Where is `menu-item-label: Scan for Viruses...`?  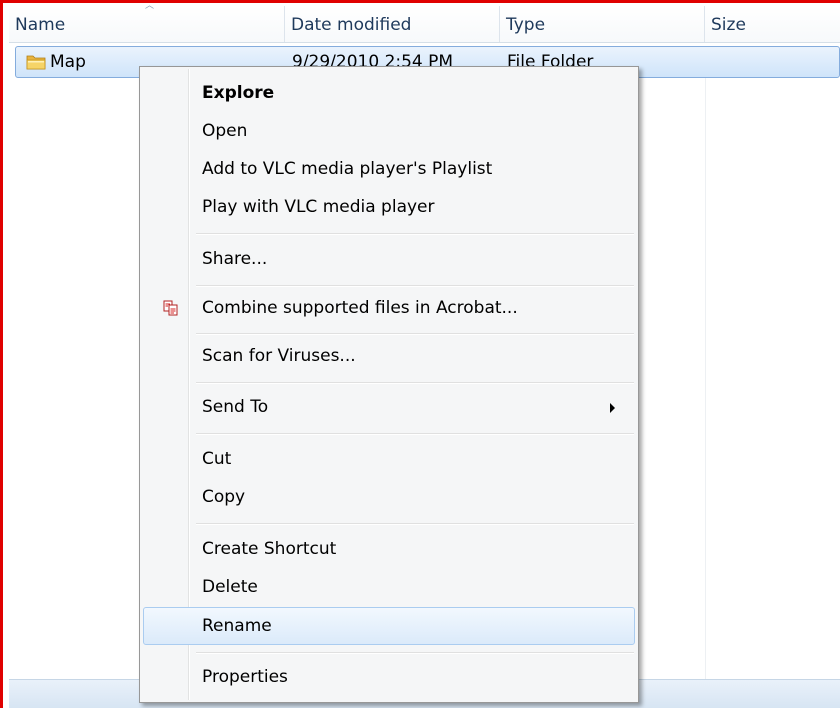 menu-item-label: Scan for Viruses... is located at coordinates (279, 356).